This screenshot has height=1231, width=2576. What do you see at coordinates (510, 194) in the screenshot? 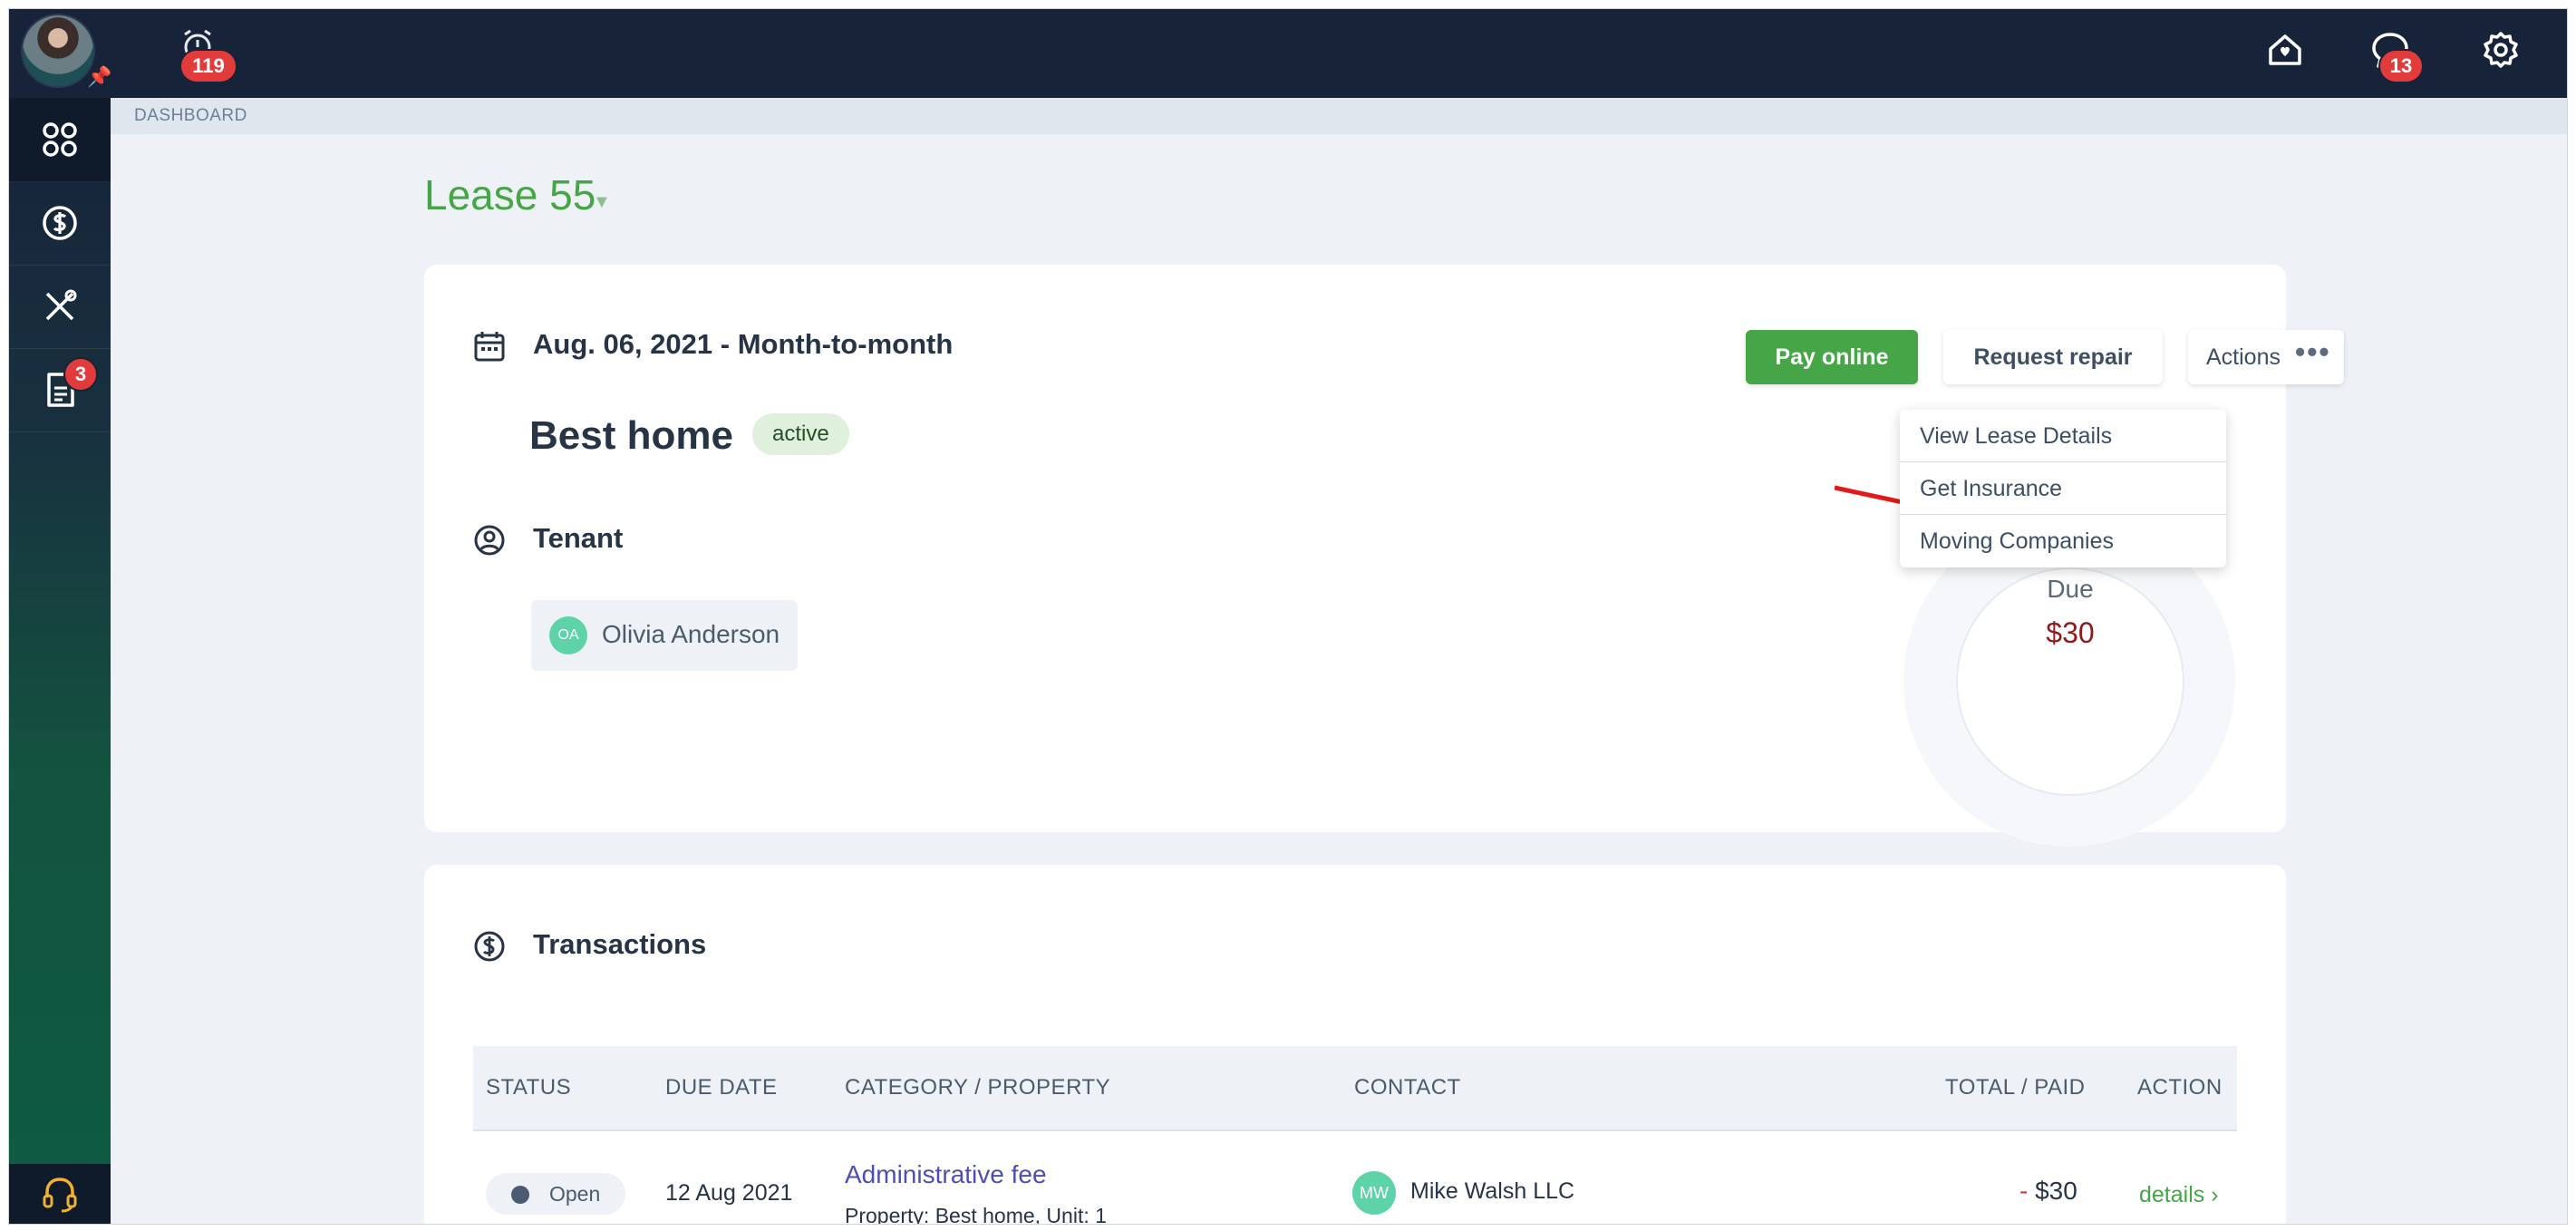
I see `lease-title: Lease 55` at bounding box center [510, 194].